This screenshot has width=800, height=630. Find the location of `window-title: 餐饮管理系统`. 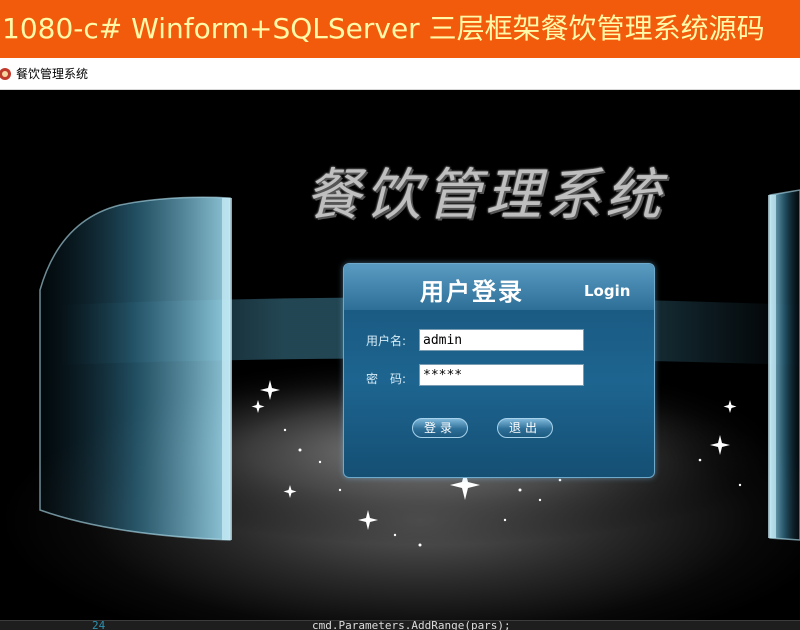

window-title: 餐饮管理系统 is located at coordinates (52, 74).